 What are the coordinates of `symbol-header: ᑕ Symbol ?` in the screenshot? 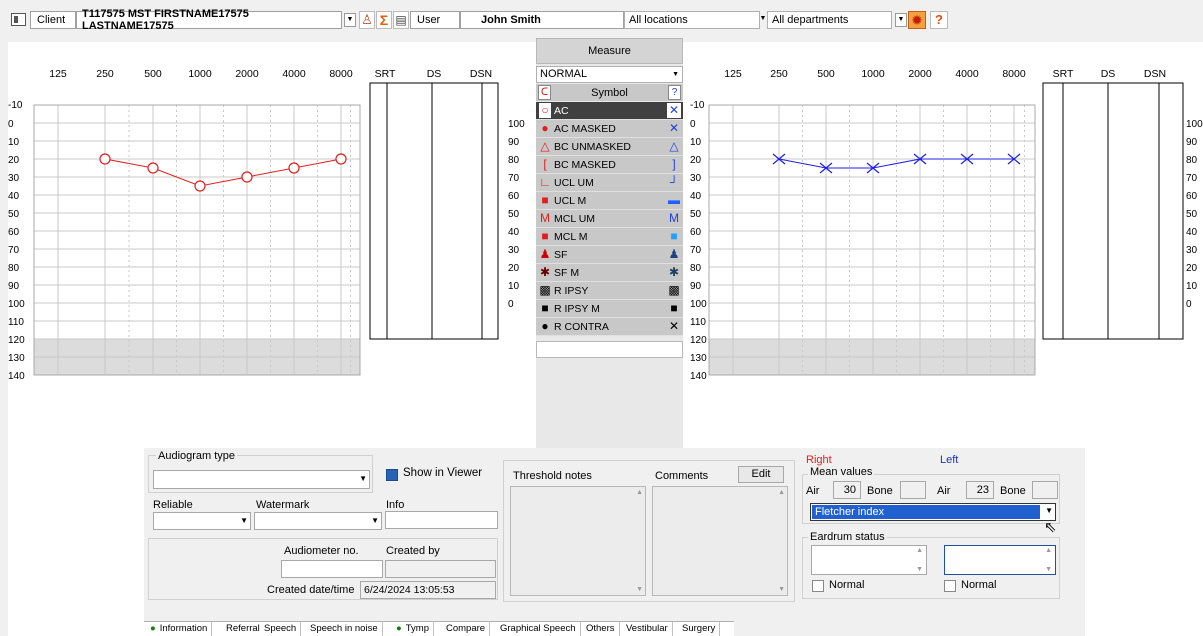 It's located at (609, 93).